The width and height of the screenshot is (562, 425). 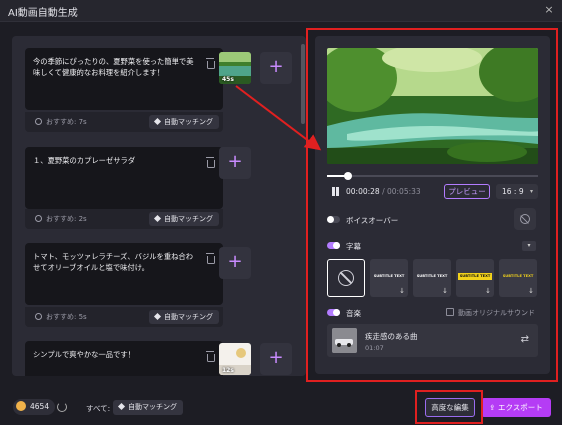 I want to click on annotation-arrow, so click(x=278, y=118).